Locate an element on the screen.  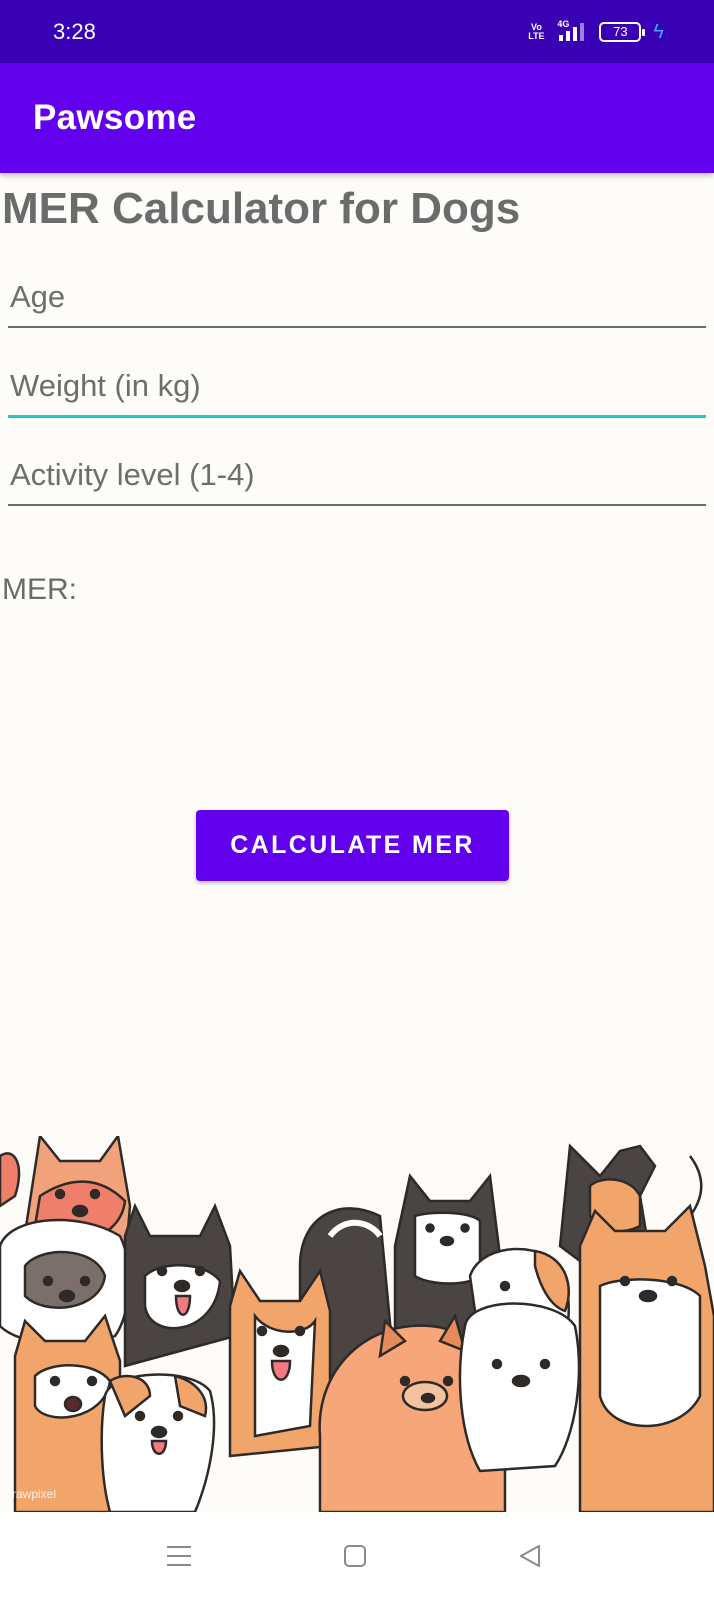
navigation-bar is located at coordinates (357, 1555).